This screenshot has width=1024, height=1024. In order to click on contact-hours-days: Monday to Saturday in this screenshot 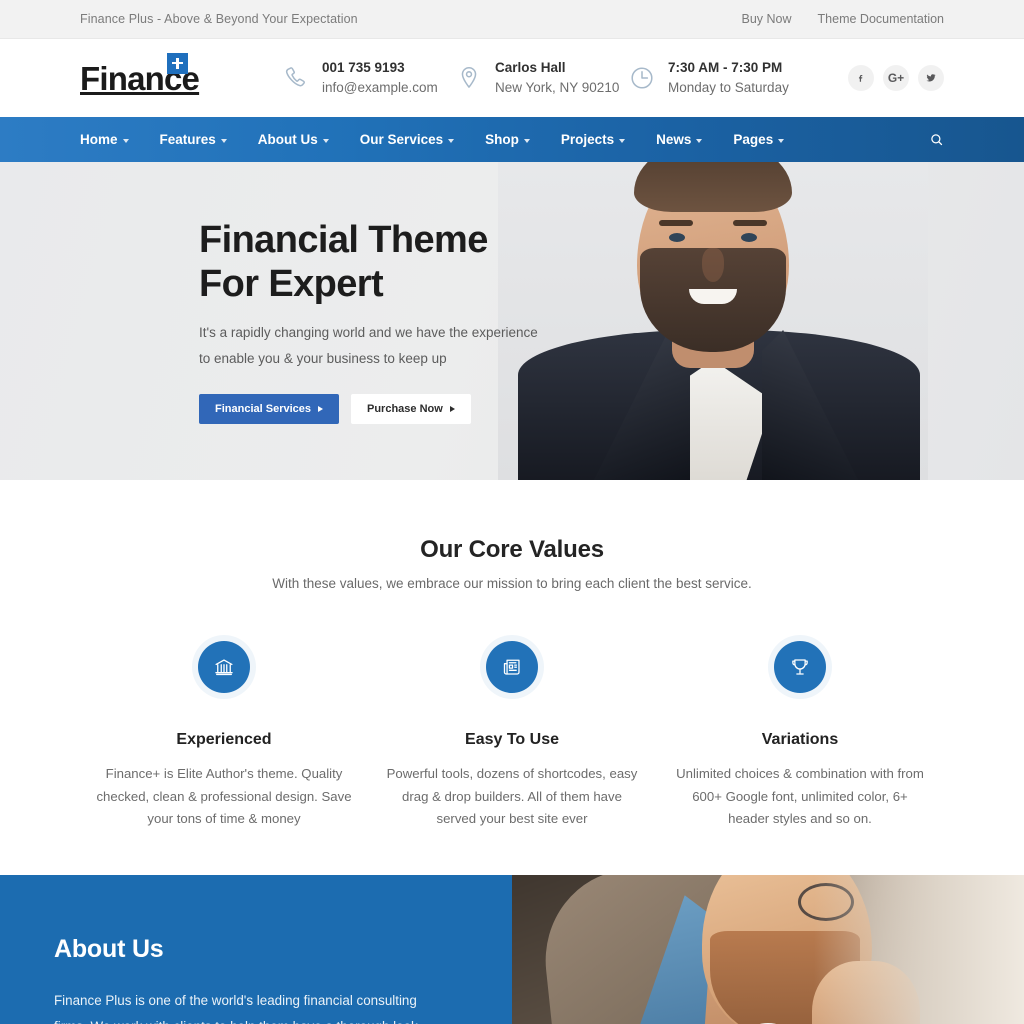, I will do `click(728, 87)`.